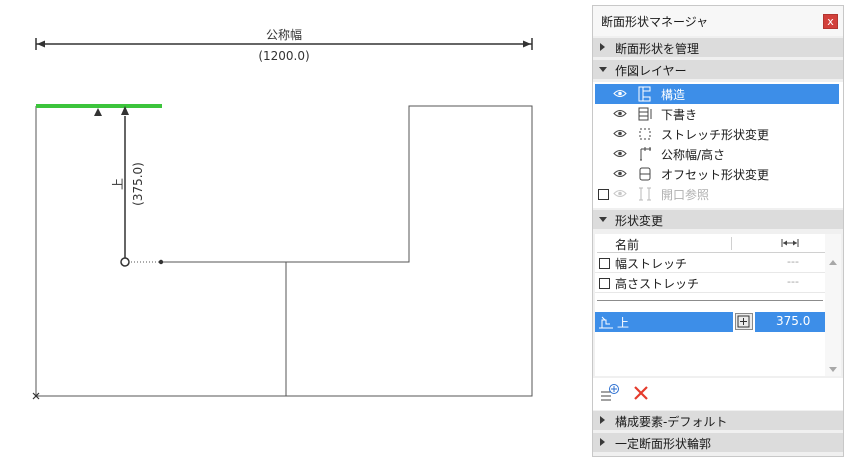  What do you see at coordinates (693, 155) in the screenshot?
I see `layer-label: 公称幅/高さ` at bounding box center [693, 155].